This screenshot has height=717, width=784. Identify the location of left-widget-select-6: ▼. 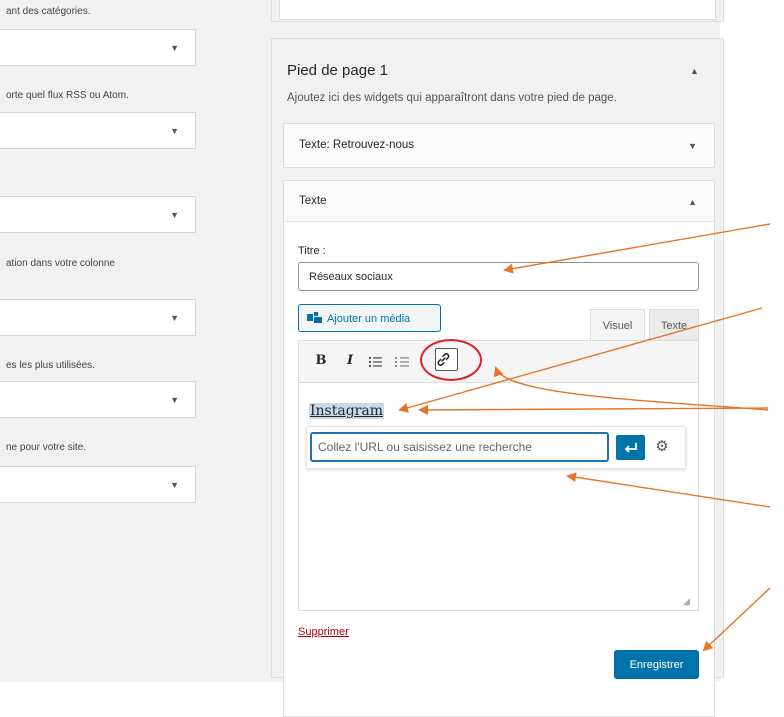
(98, 484).